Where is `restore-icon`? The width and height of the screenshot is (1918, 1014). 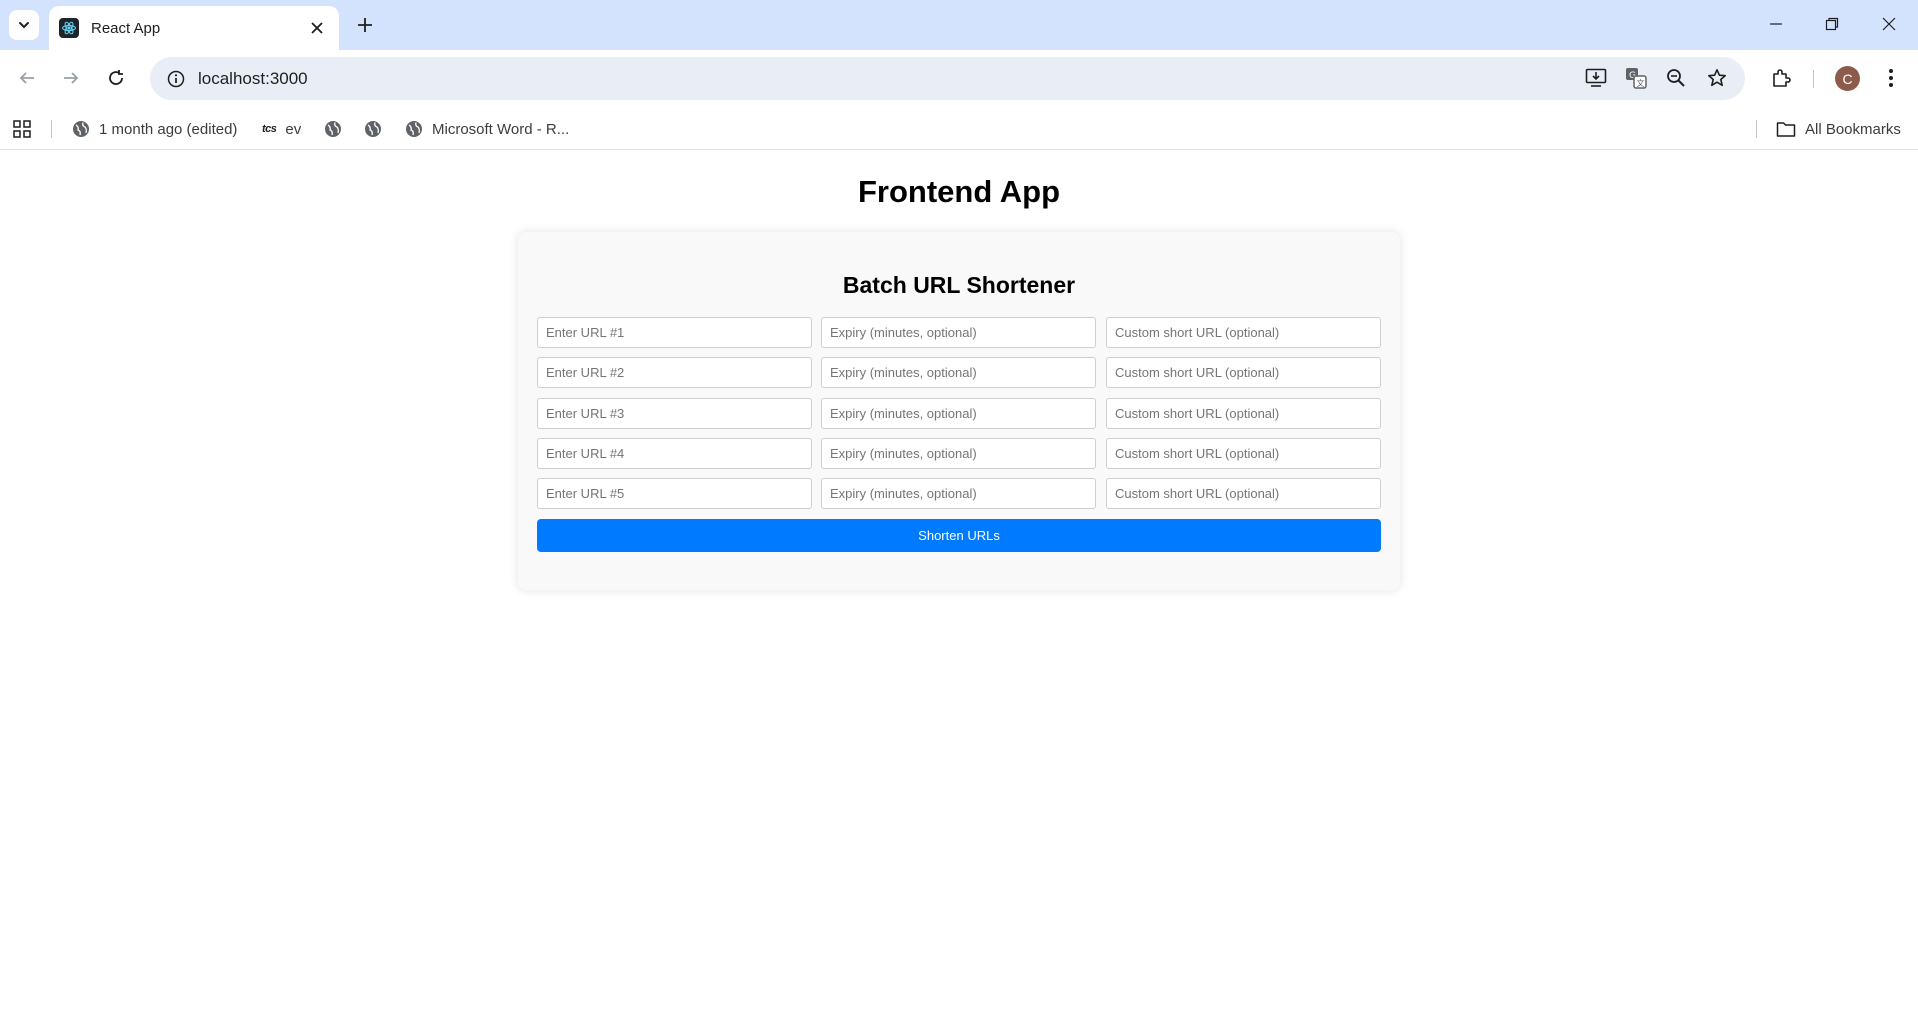 restore-icon is located at coordinates (1832, 24).